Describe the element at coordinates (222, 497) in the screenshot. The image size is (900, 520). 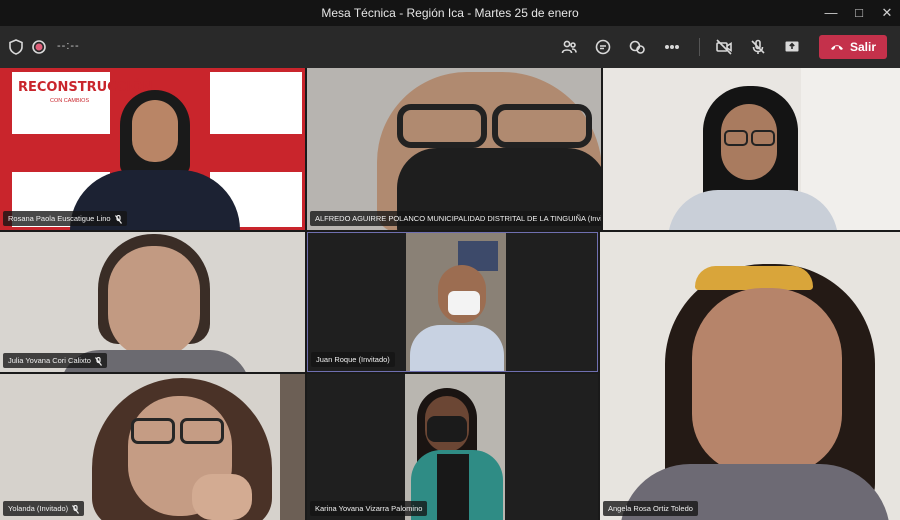
I see `person-hand` at that location.